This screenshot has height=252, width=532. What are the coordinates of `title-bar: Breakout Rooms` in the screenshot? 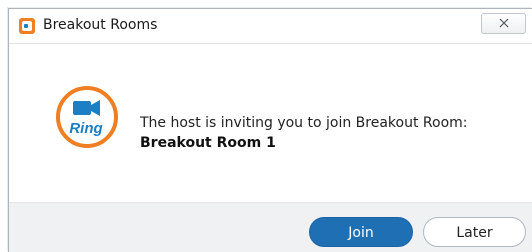 It's located at (270, 25).